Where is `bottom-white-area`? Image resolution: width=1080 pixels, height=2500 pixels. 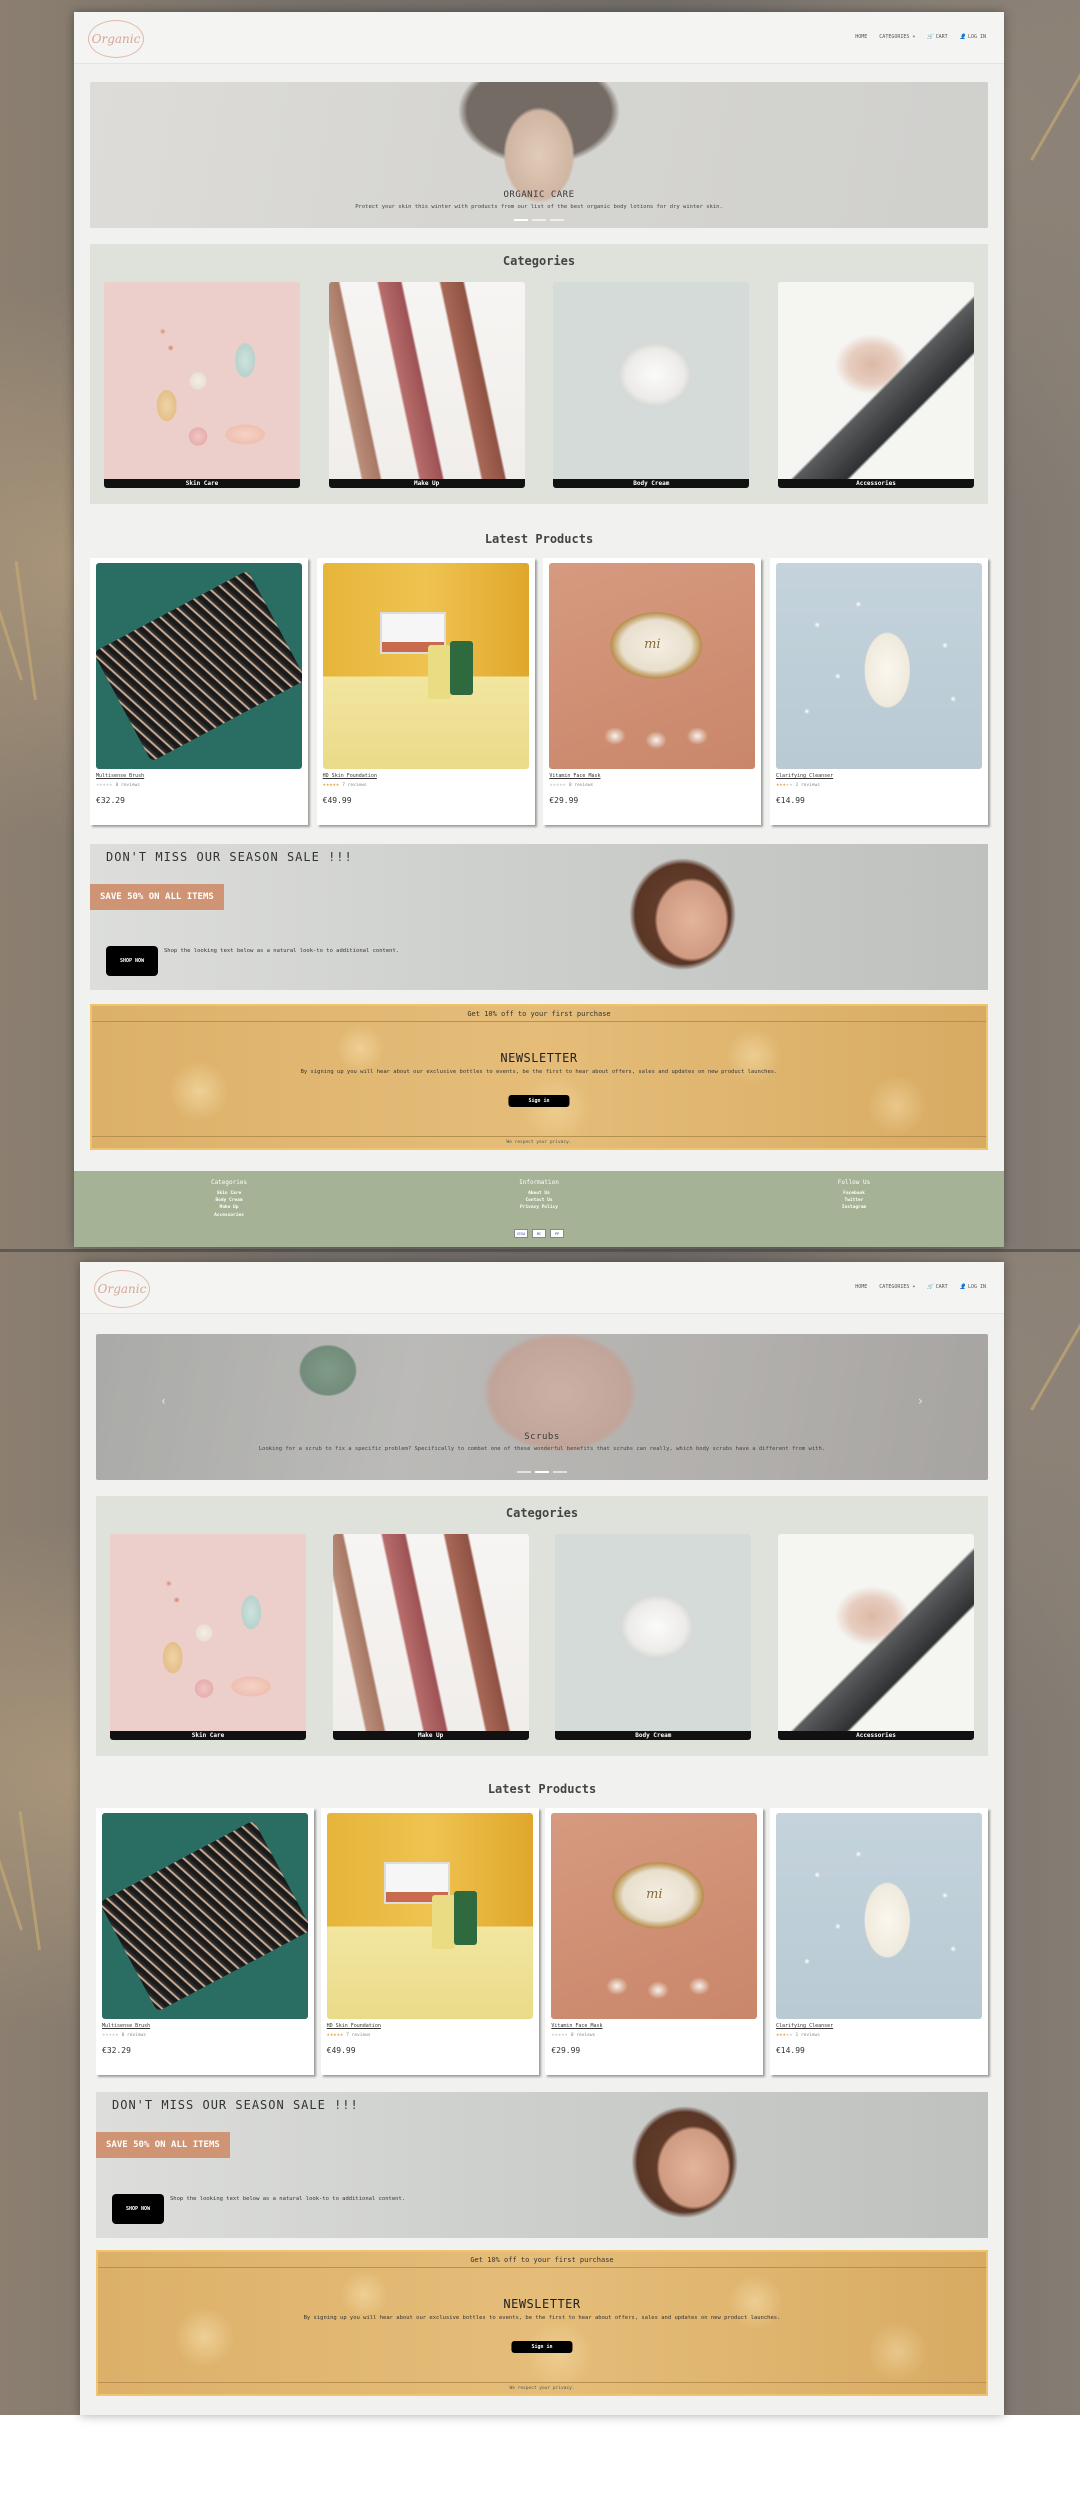
bottom-white-area is located at coordinates (540, 2457).